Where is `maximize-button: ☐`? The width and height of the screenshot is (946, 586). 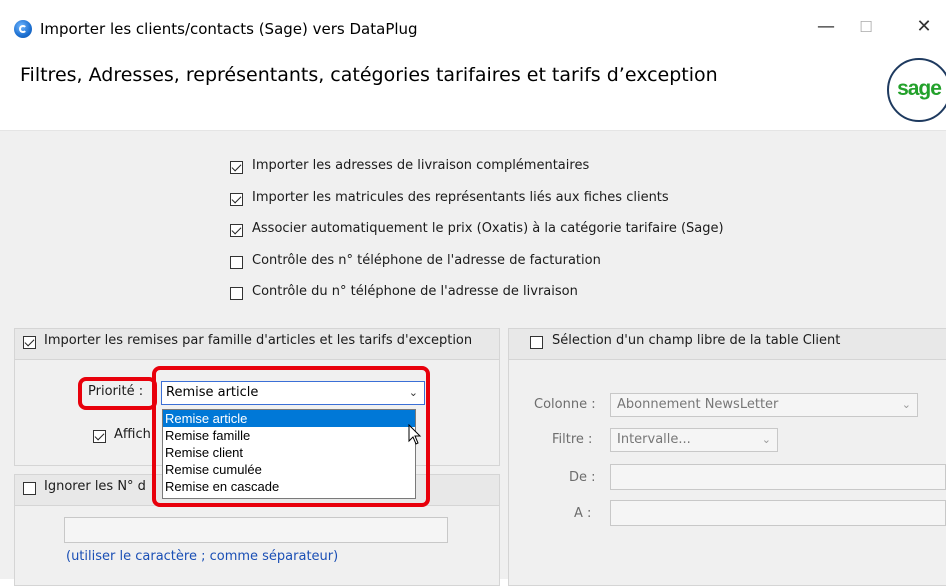
maximize-button: ☐ is located at coordinates (866, 27).